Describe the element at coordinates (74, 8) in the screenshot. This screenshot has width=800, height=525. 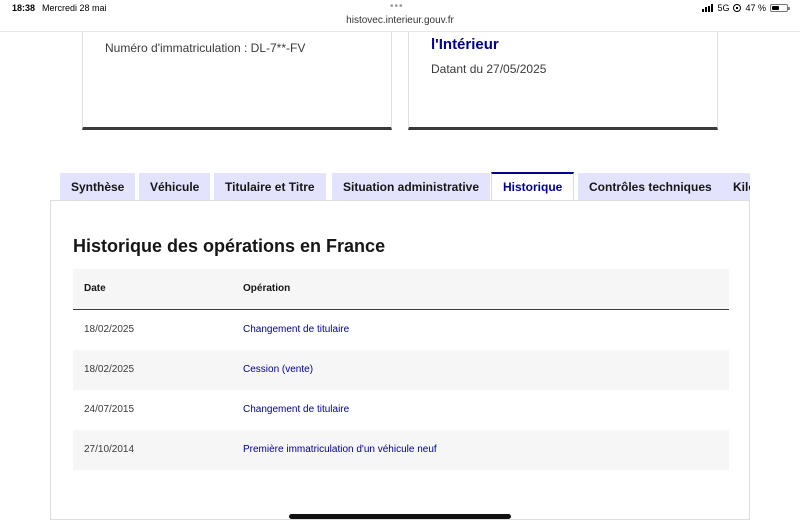
I see `date: Mercredi 28 mai` at that location.